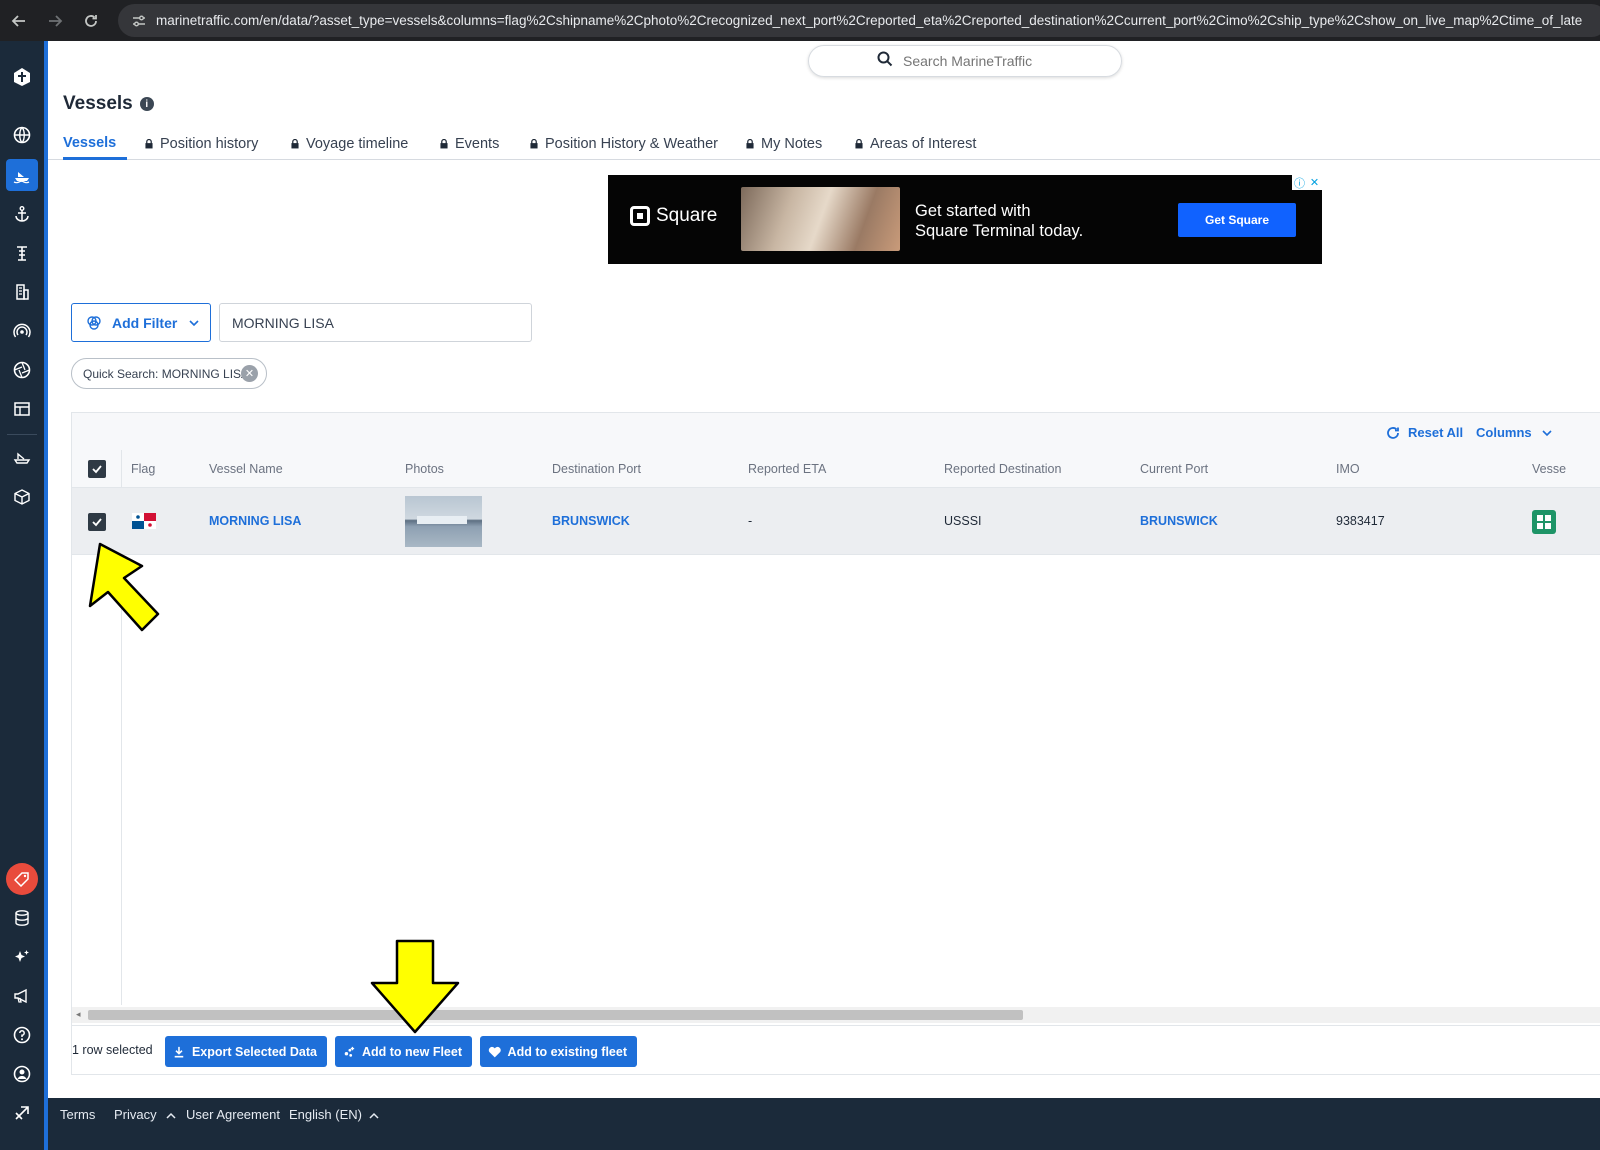 The width and height of the screenshot is (1600, 1150). What do you see at coordinates (687, 215) in the screenshot?
I see `ad-brand: Square` at bounding box center [687, 215].